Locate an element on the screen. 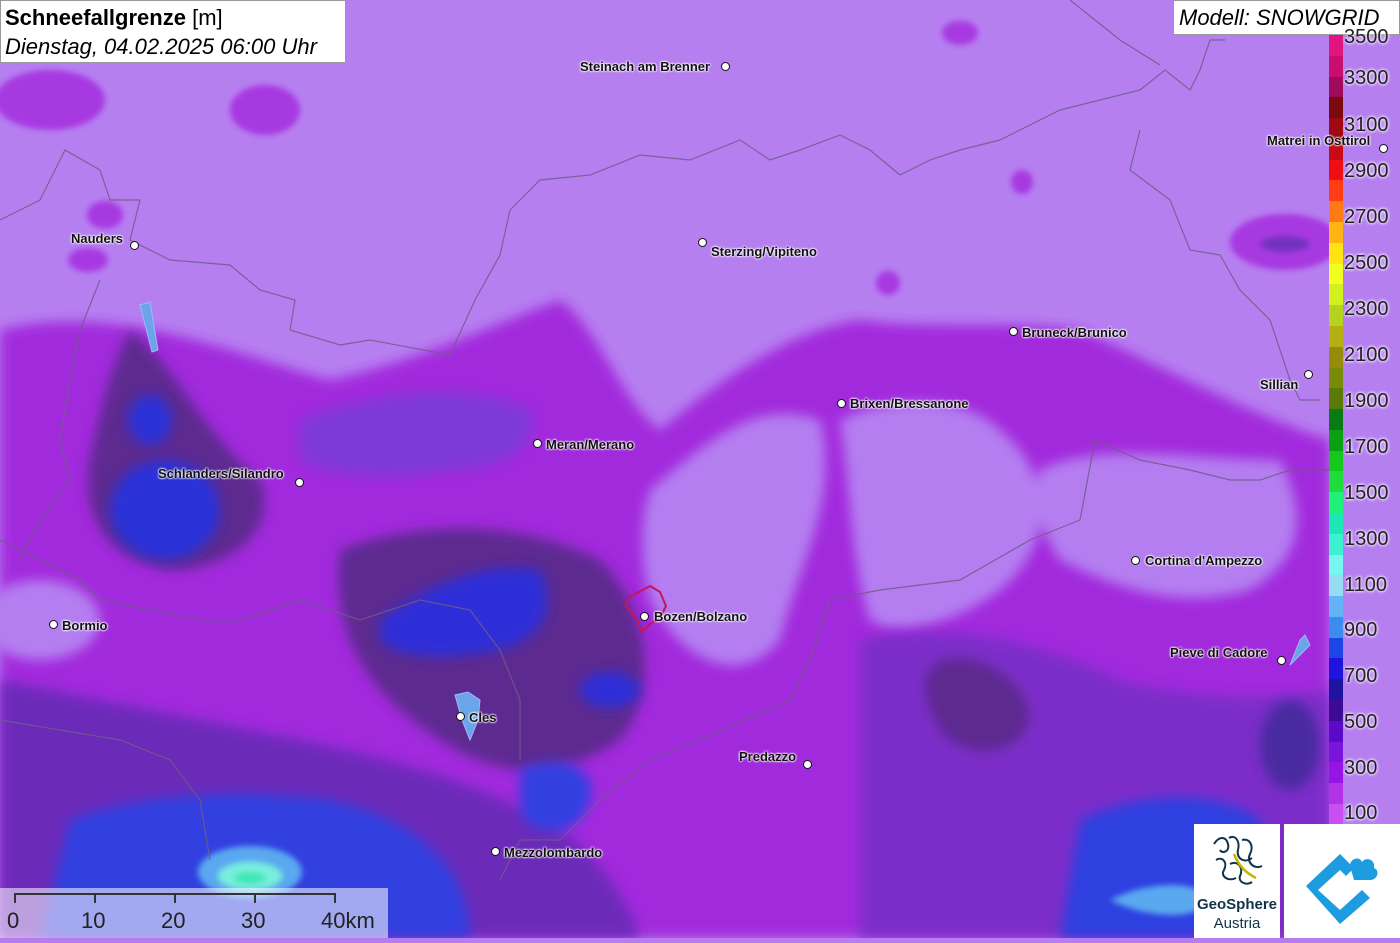  city-label: Mezzolombardo is located at coordinates (553, 852).